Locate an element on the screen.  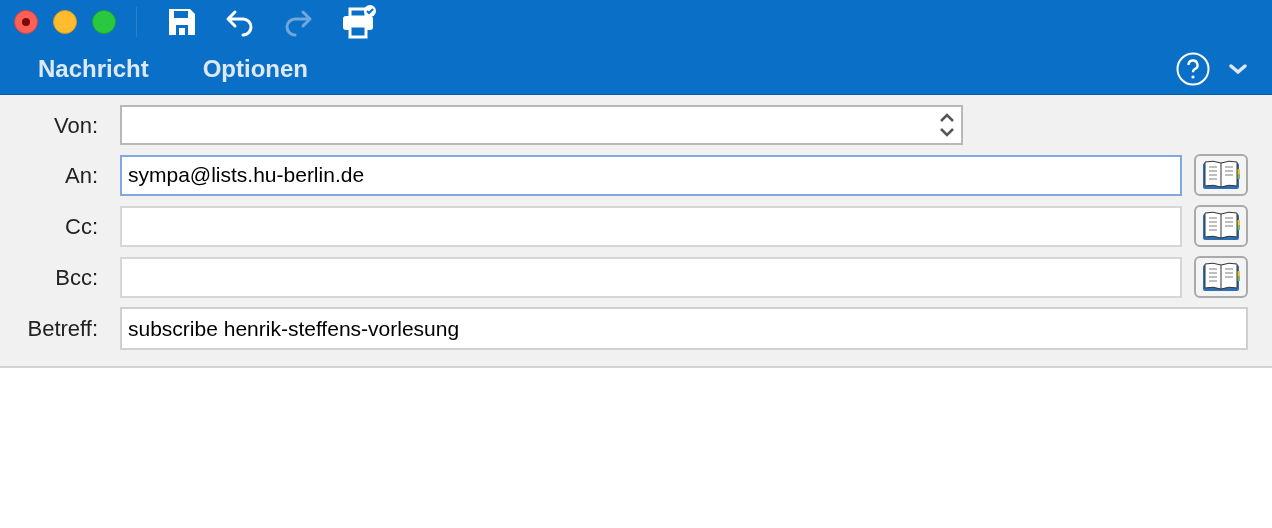
field-label: Bcc: is located at coordinates (76, 277).